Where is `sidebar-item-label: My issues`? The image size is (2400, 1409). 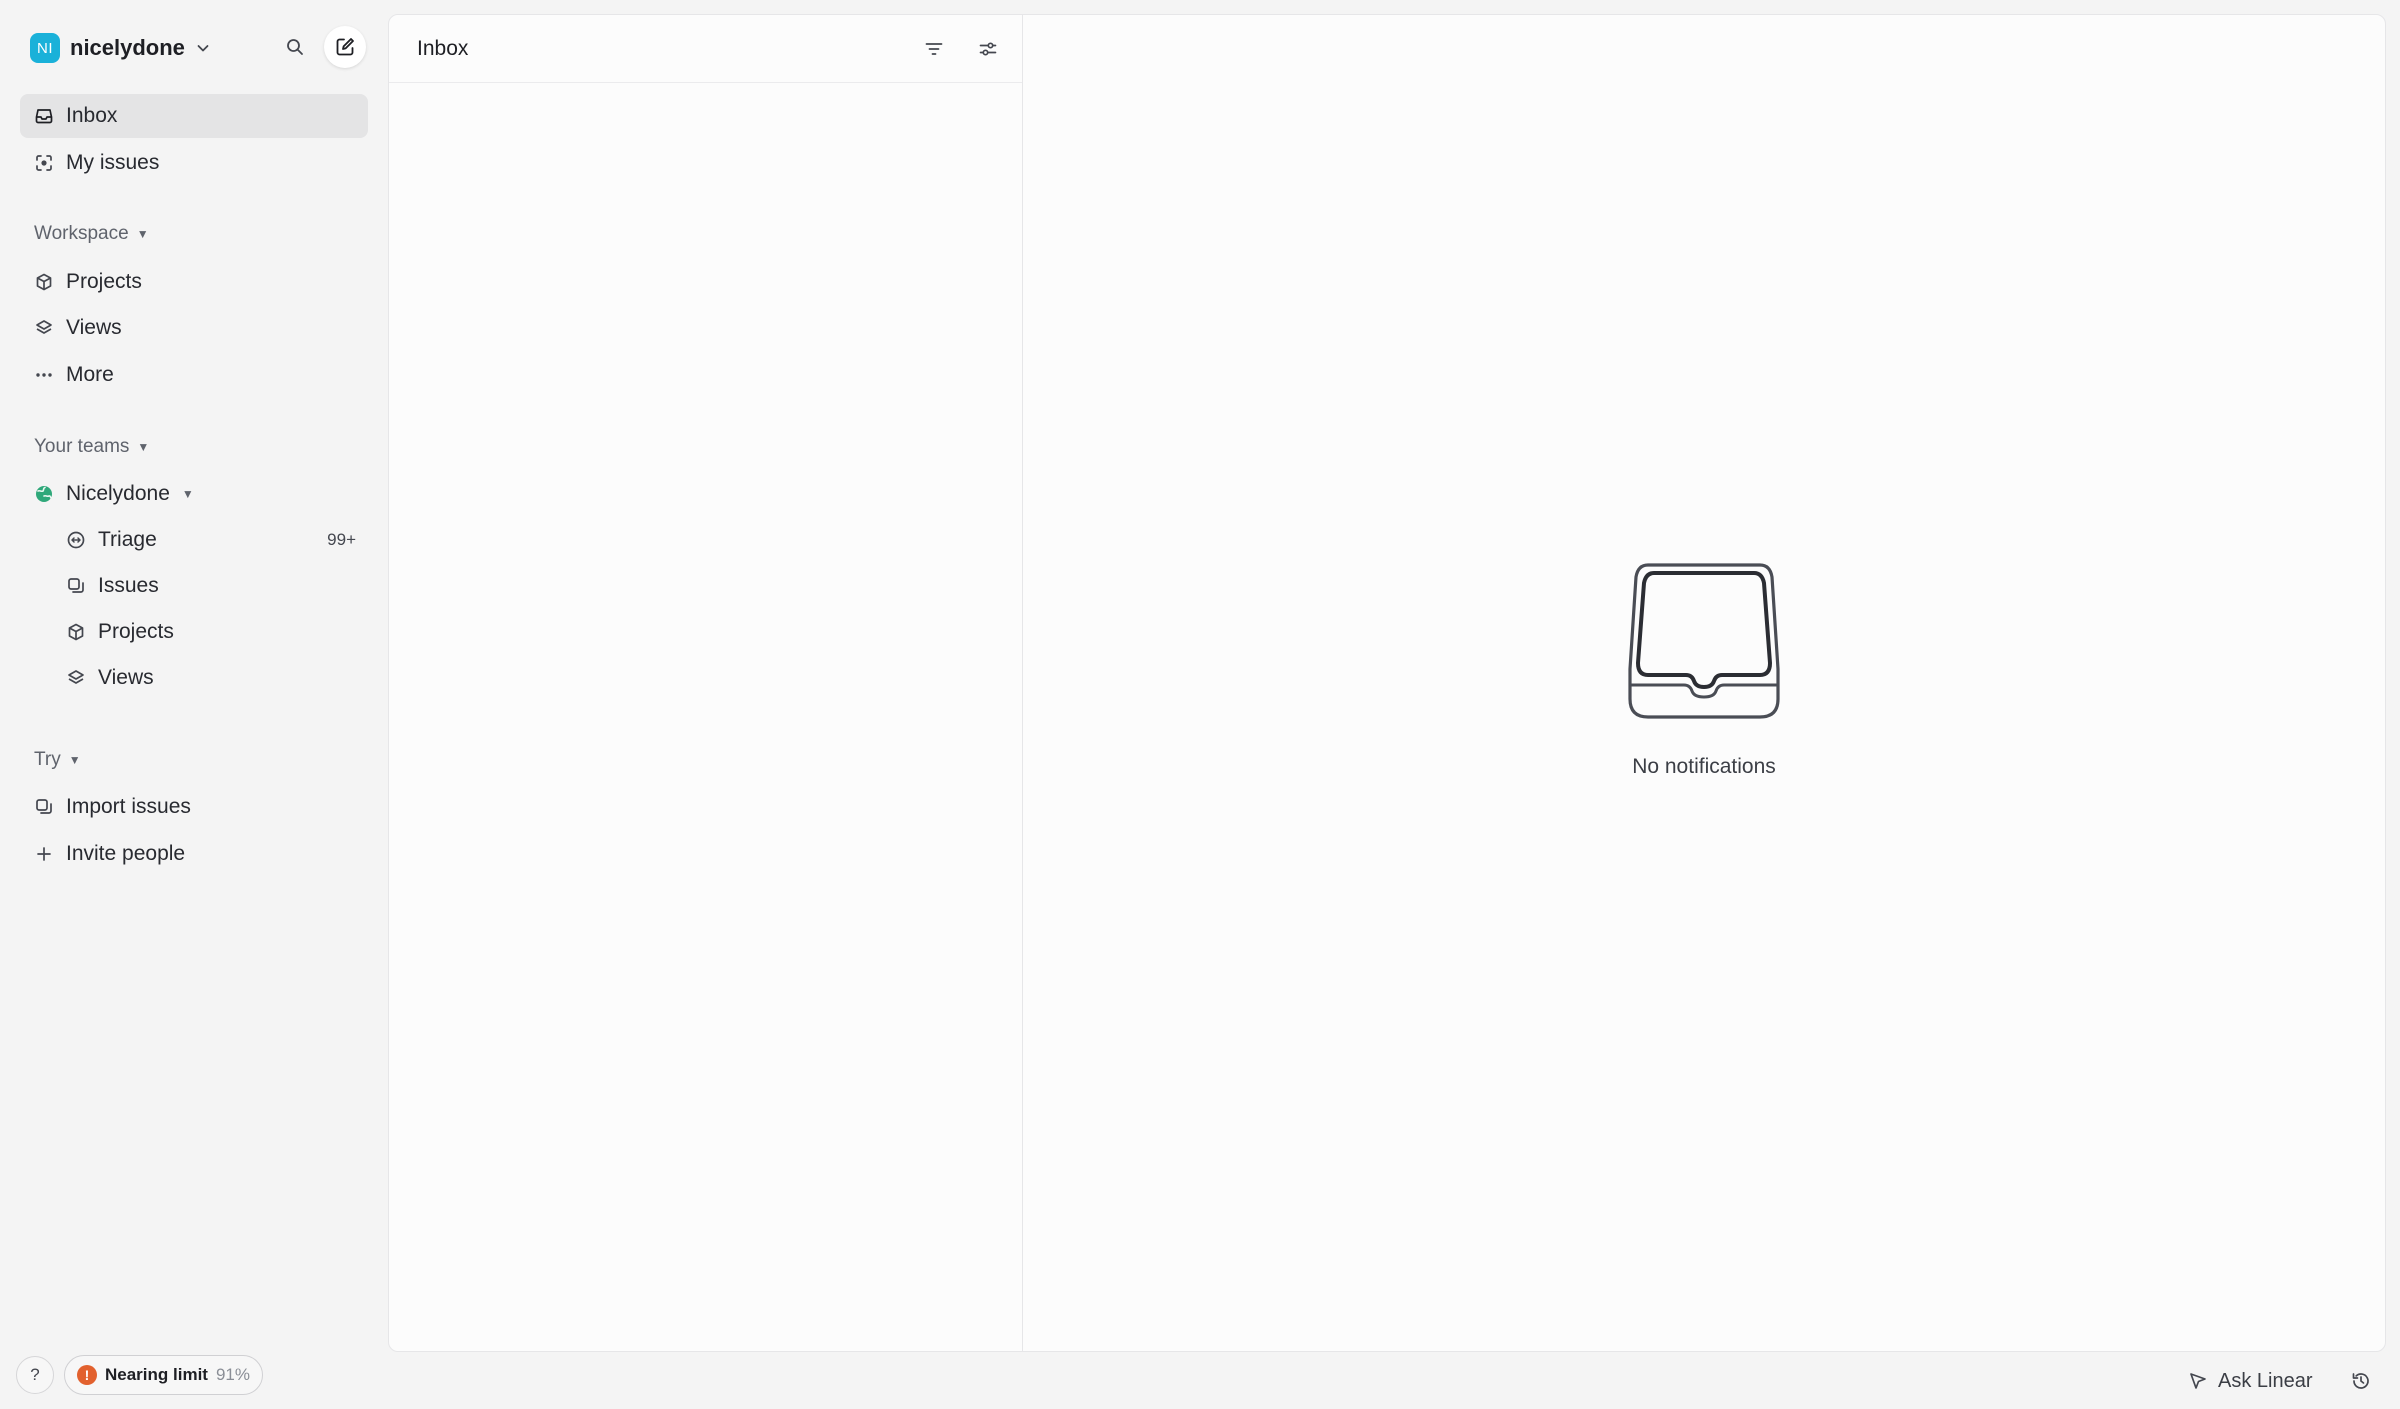
sidebar-item-label: My issues is located at coordinates (113, 162).